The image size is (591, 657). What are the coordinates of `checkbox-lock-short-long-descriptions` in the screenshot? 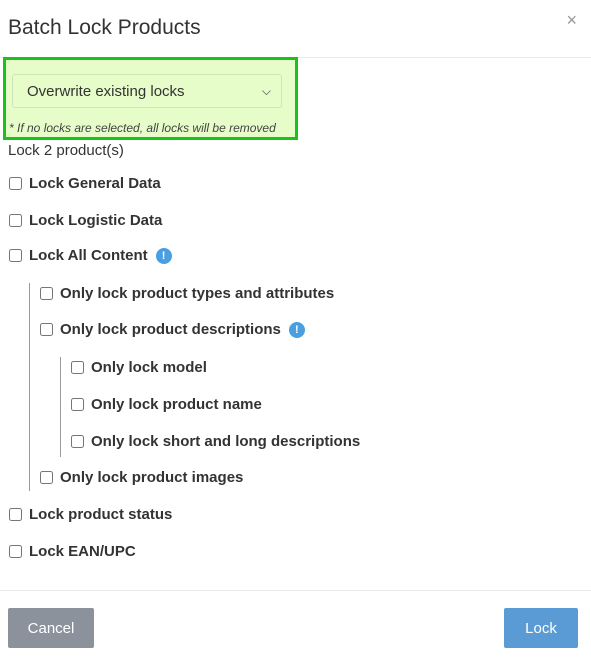 It's located at (77, 441).